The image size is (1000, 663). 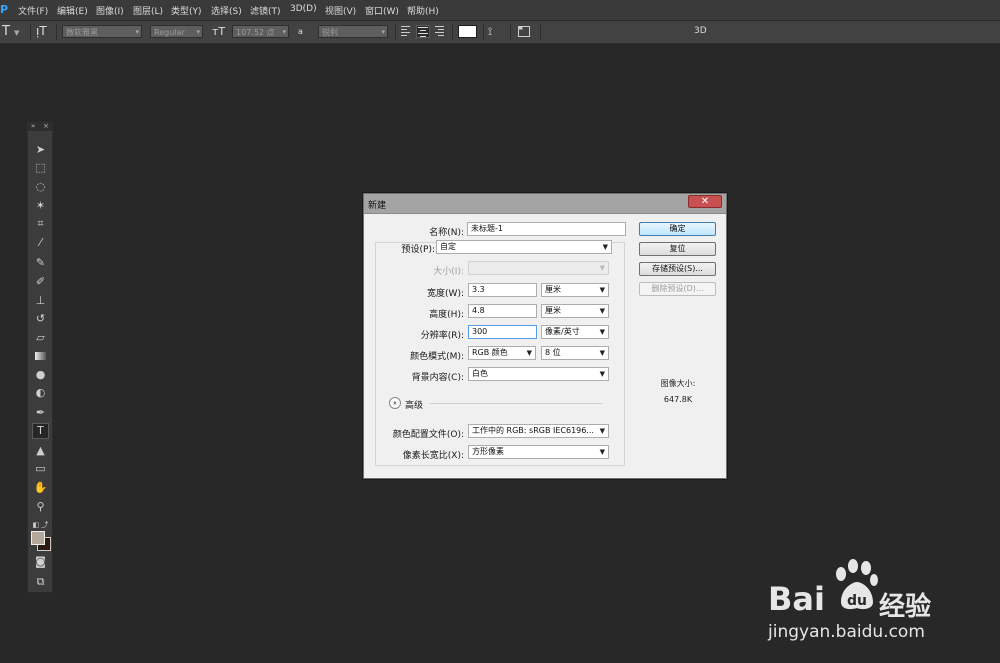 I want to click on antialias-select: 锐利 ▾, so click(x=353, y=31).